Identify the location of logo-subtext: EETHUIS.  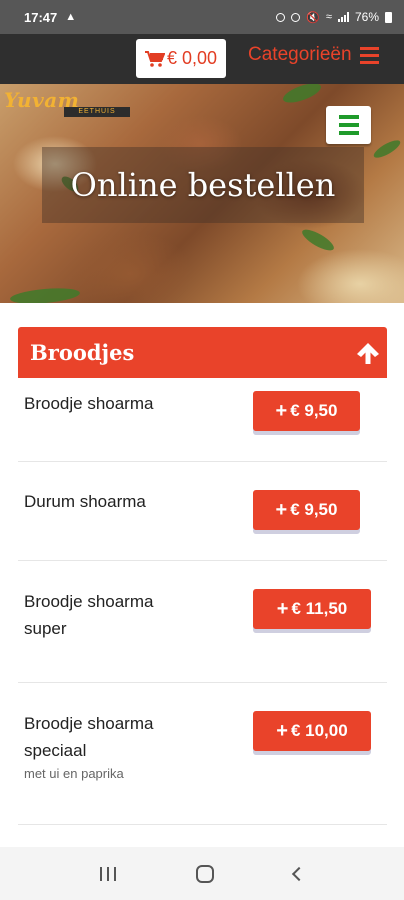
(97, 112).